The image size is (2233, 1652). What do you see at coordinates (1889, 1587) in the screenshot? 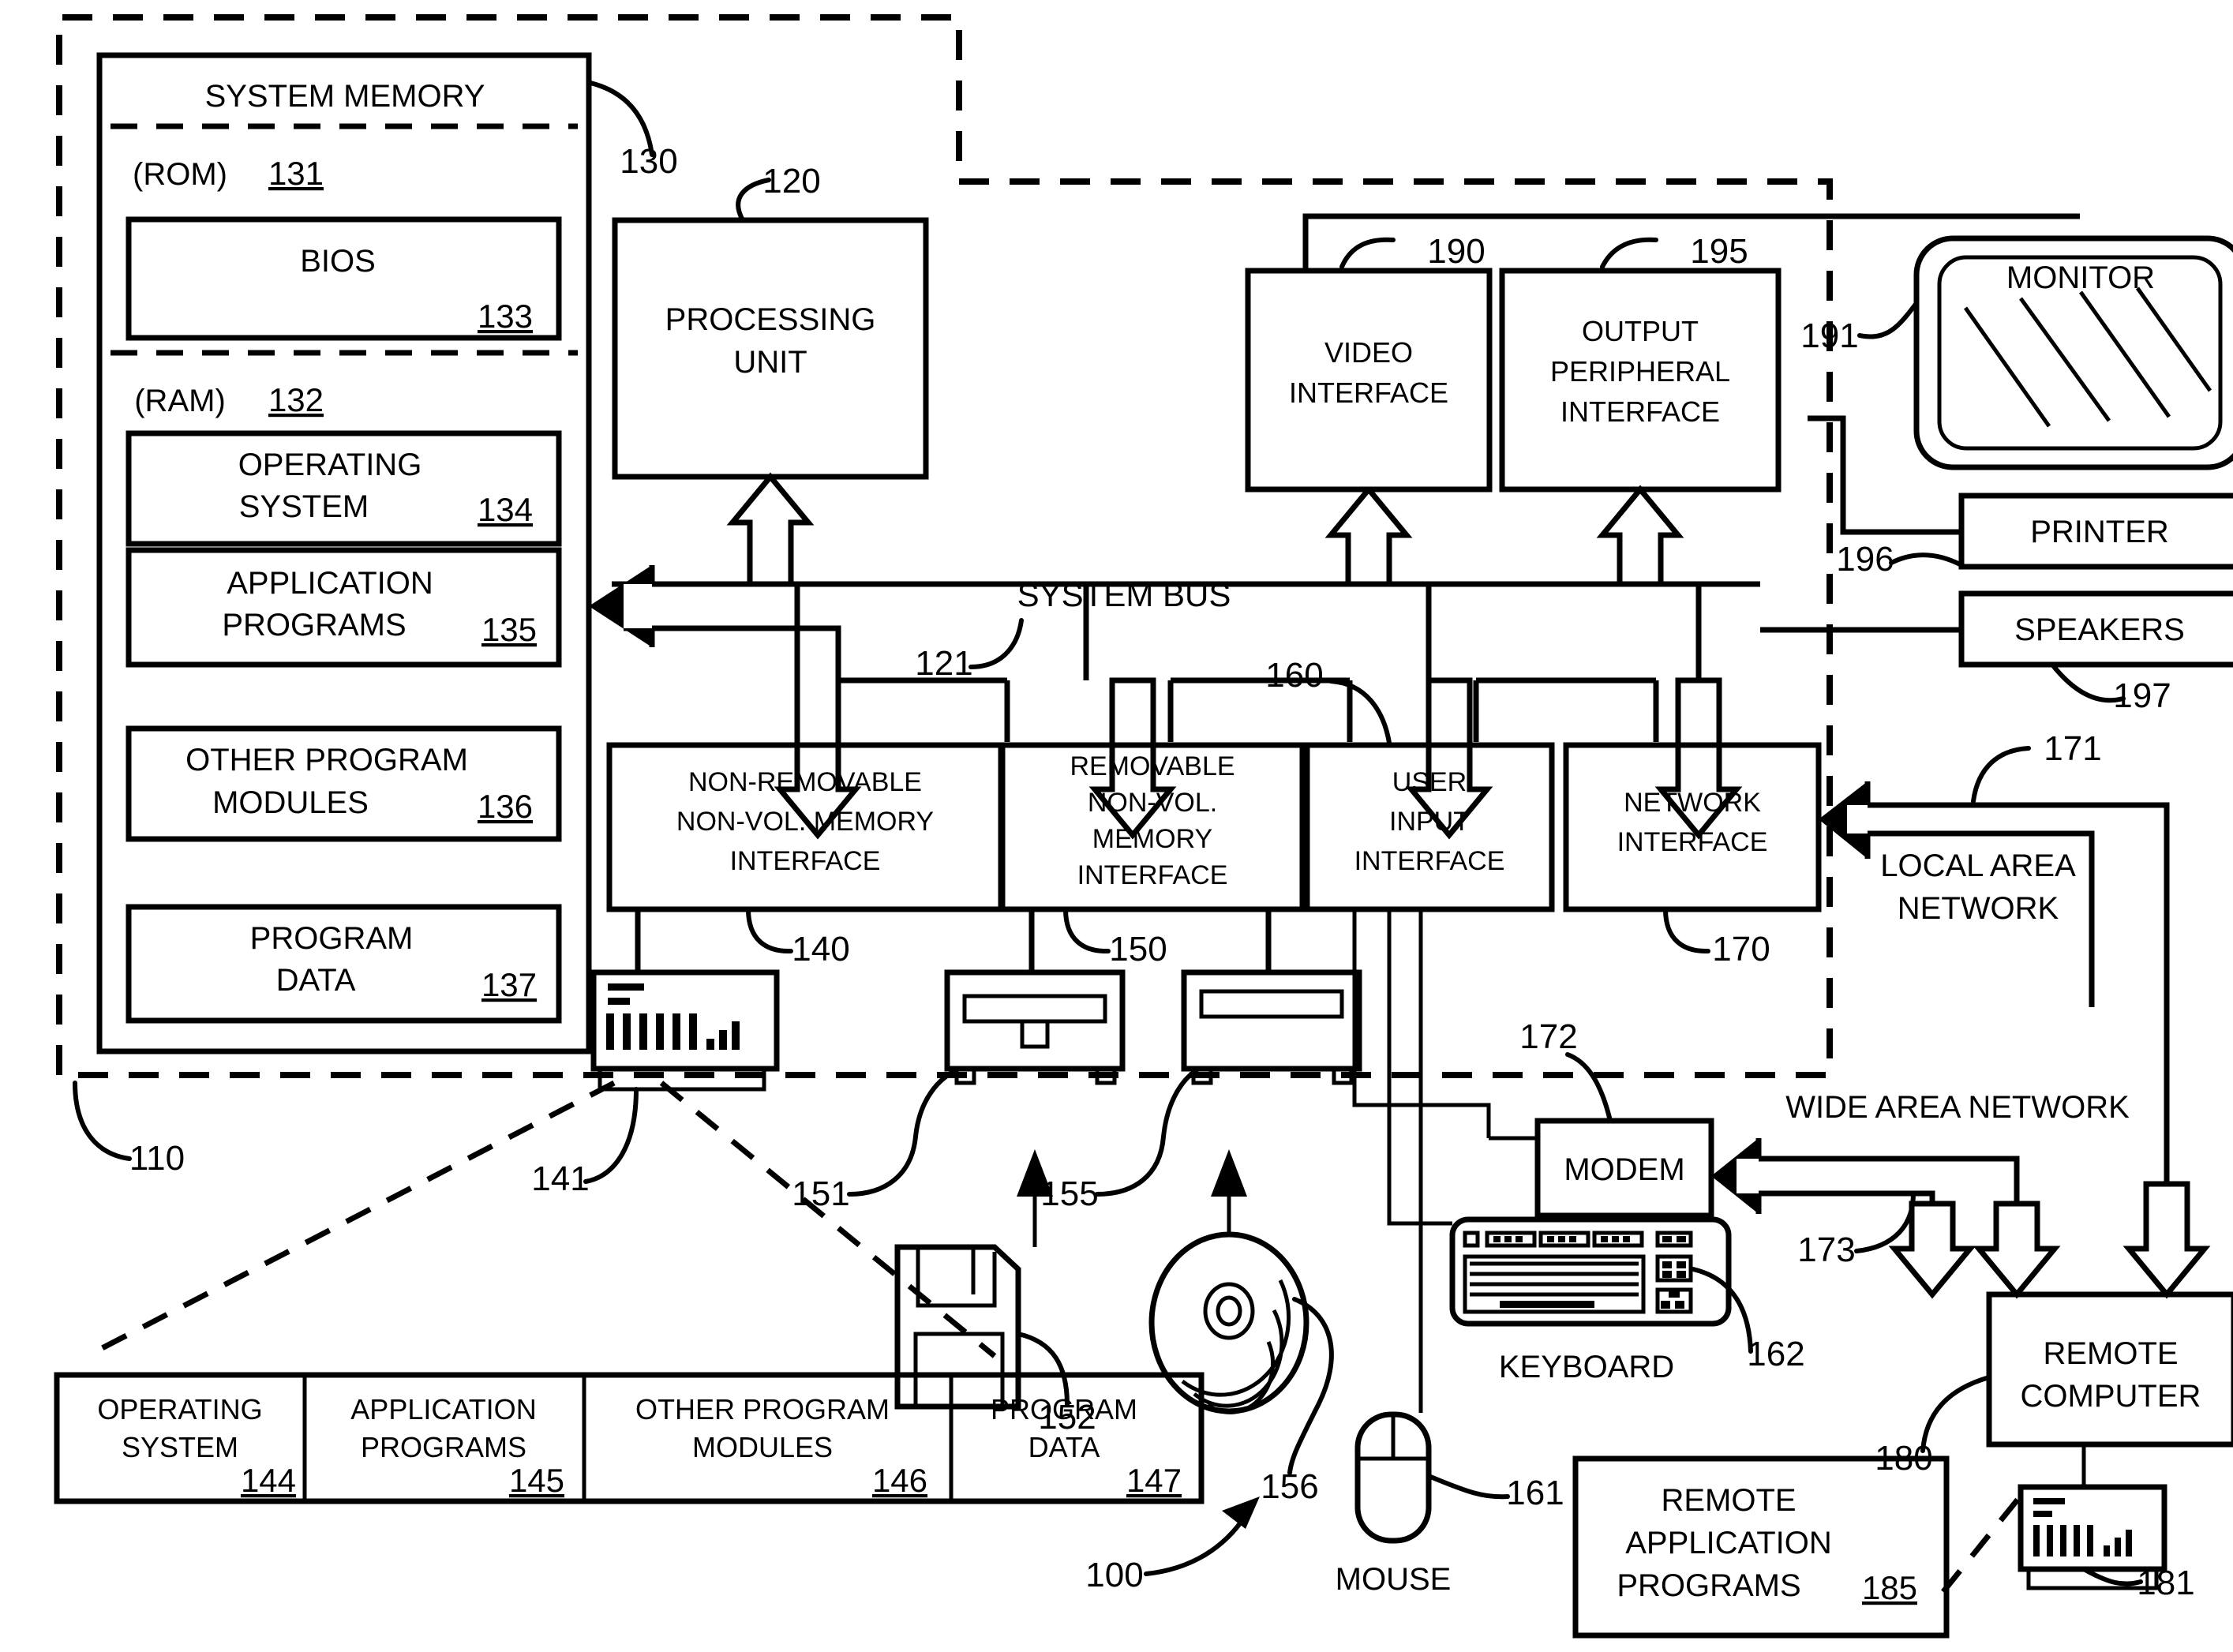
I see `ref-185: 185` at bounding box center [1889, 1587].